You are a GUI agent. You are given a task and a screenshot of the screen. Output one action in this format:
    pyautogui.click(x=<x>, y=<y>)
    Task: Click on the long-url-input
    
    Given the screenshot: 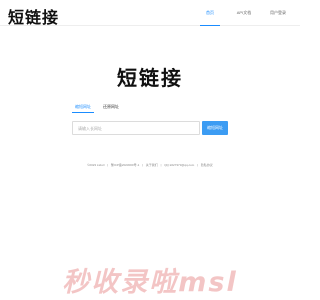 What is the action you would take?
    pyautogui.click(x=136, y=128)
    